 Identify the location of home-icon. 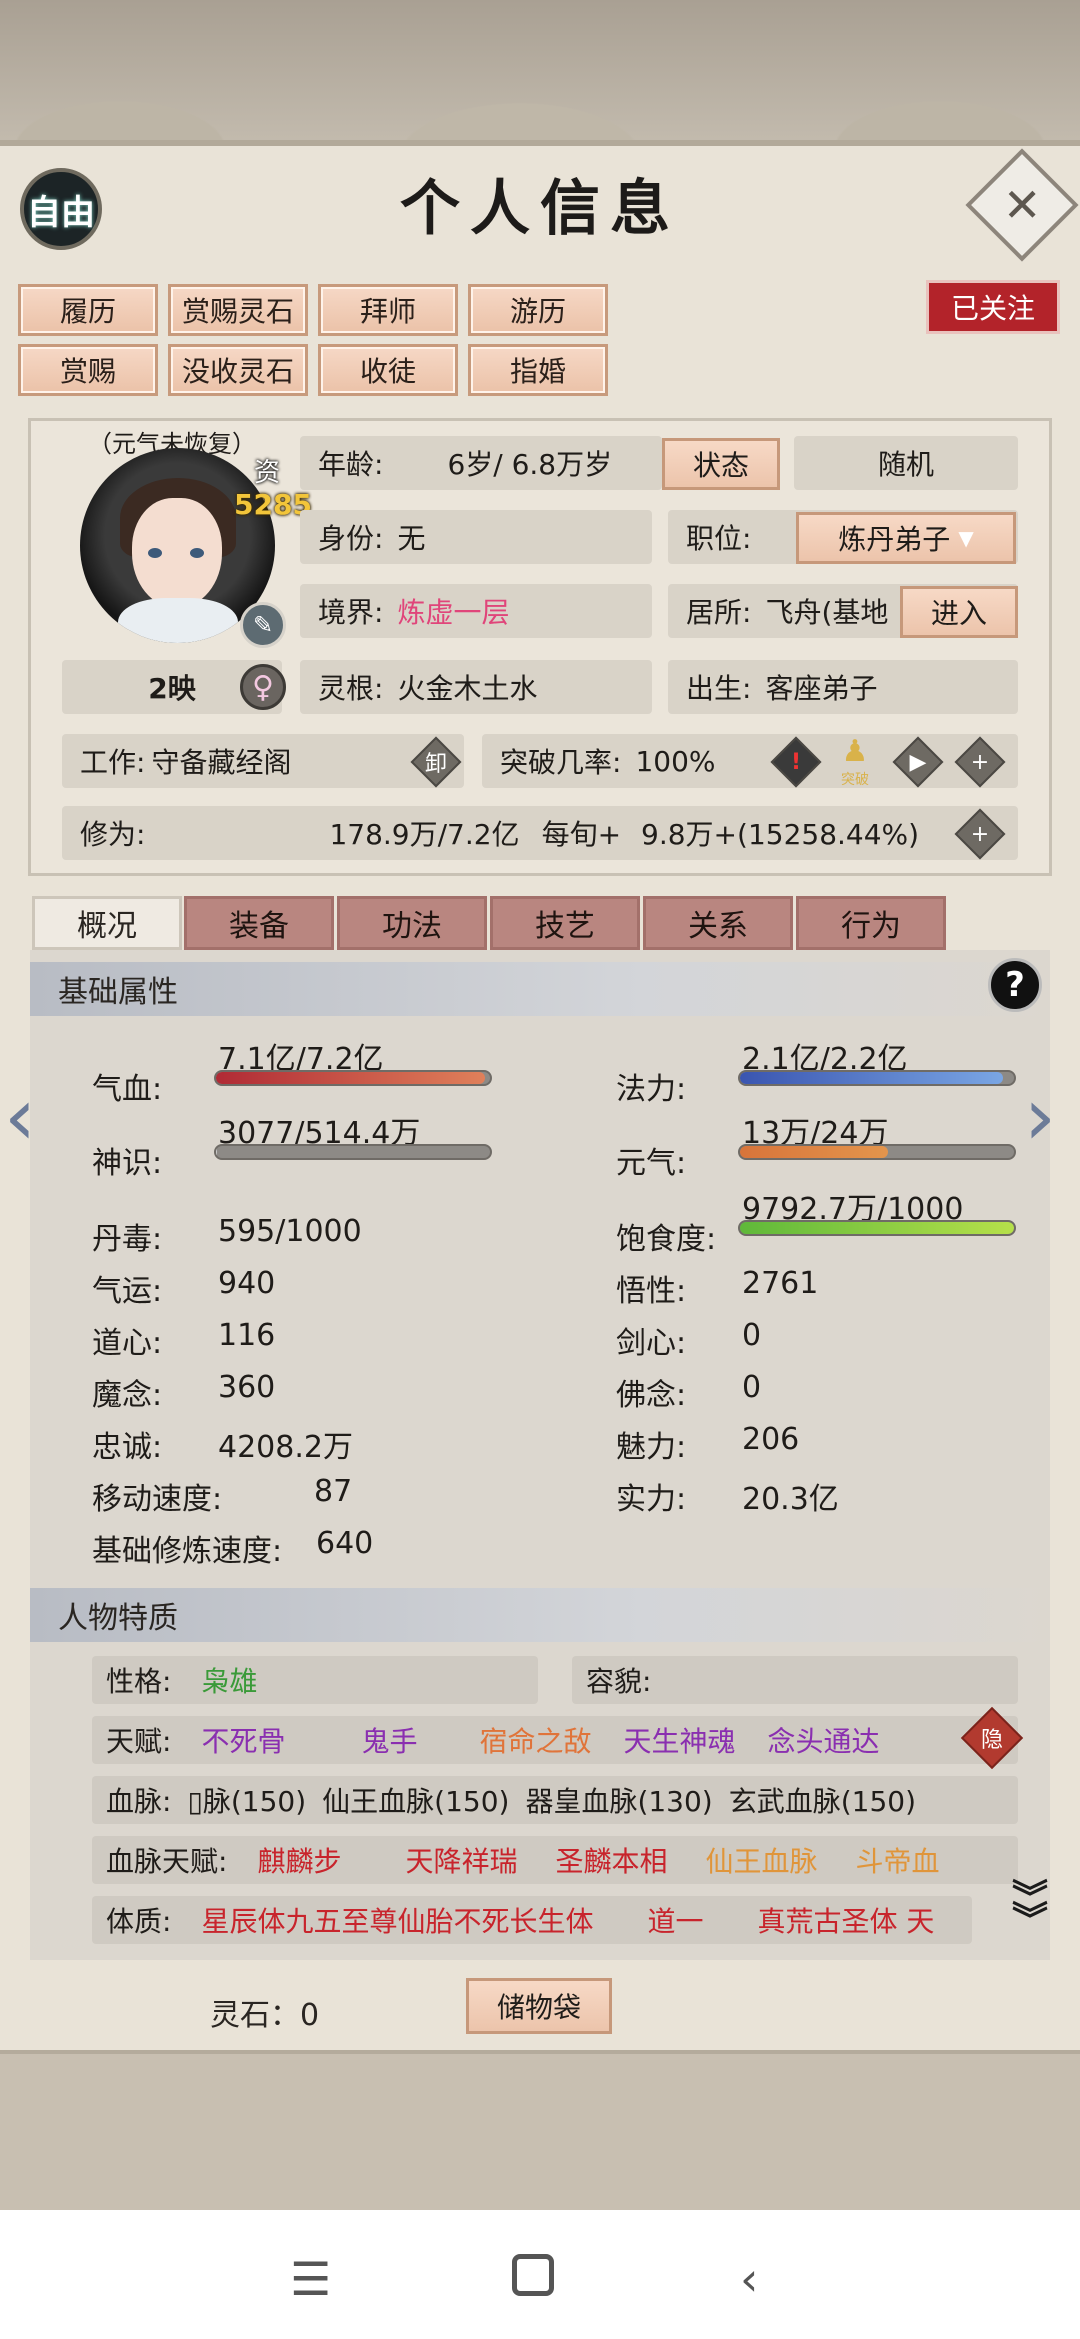
(533, 2275).